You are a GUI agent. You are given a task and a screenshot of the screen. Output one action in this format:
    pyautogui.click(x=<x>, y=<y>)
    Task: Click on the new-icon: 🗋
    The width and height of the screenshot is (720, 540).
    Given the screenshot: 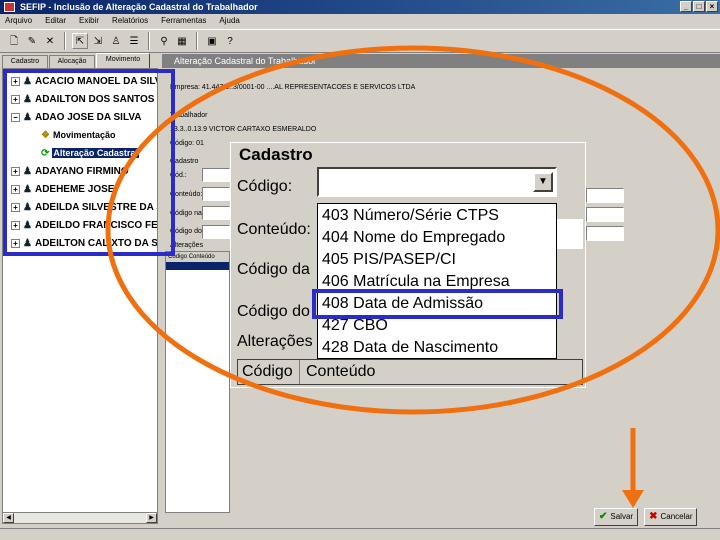 What is the action you would take?
    pyautogui.click(x=14, y=41)
    